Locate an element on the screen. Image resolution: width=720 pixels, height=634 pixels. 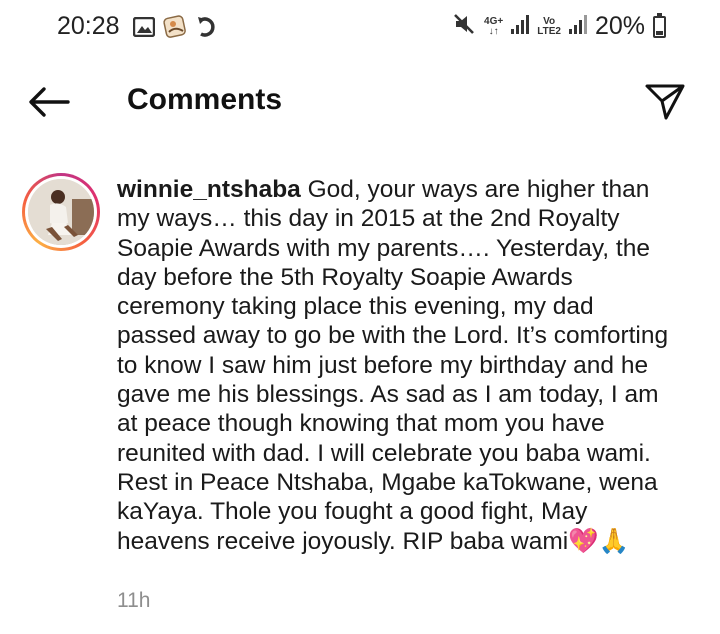
avatar is located at coordinates (61, 212).